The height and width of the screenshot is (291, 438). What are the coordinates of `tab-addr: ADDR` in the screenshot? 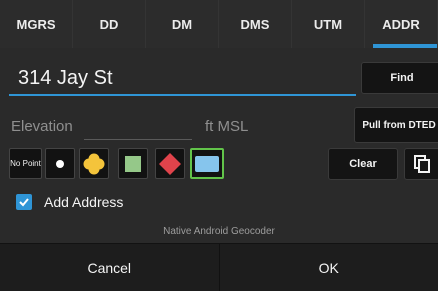 It's located at (401, 24).